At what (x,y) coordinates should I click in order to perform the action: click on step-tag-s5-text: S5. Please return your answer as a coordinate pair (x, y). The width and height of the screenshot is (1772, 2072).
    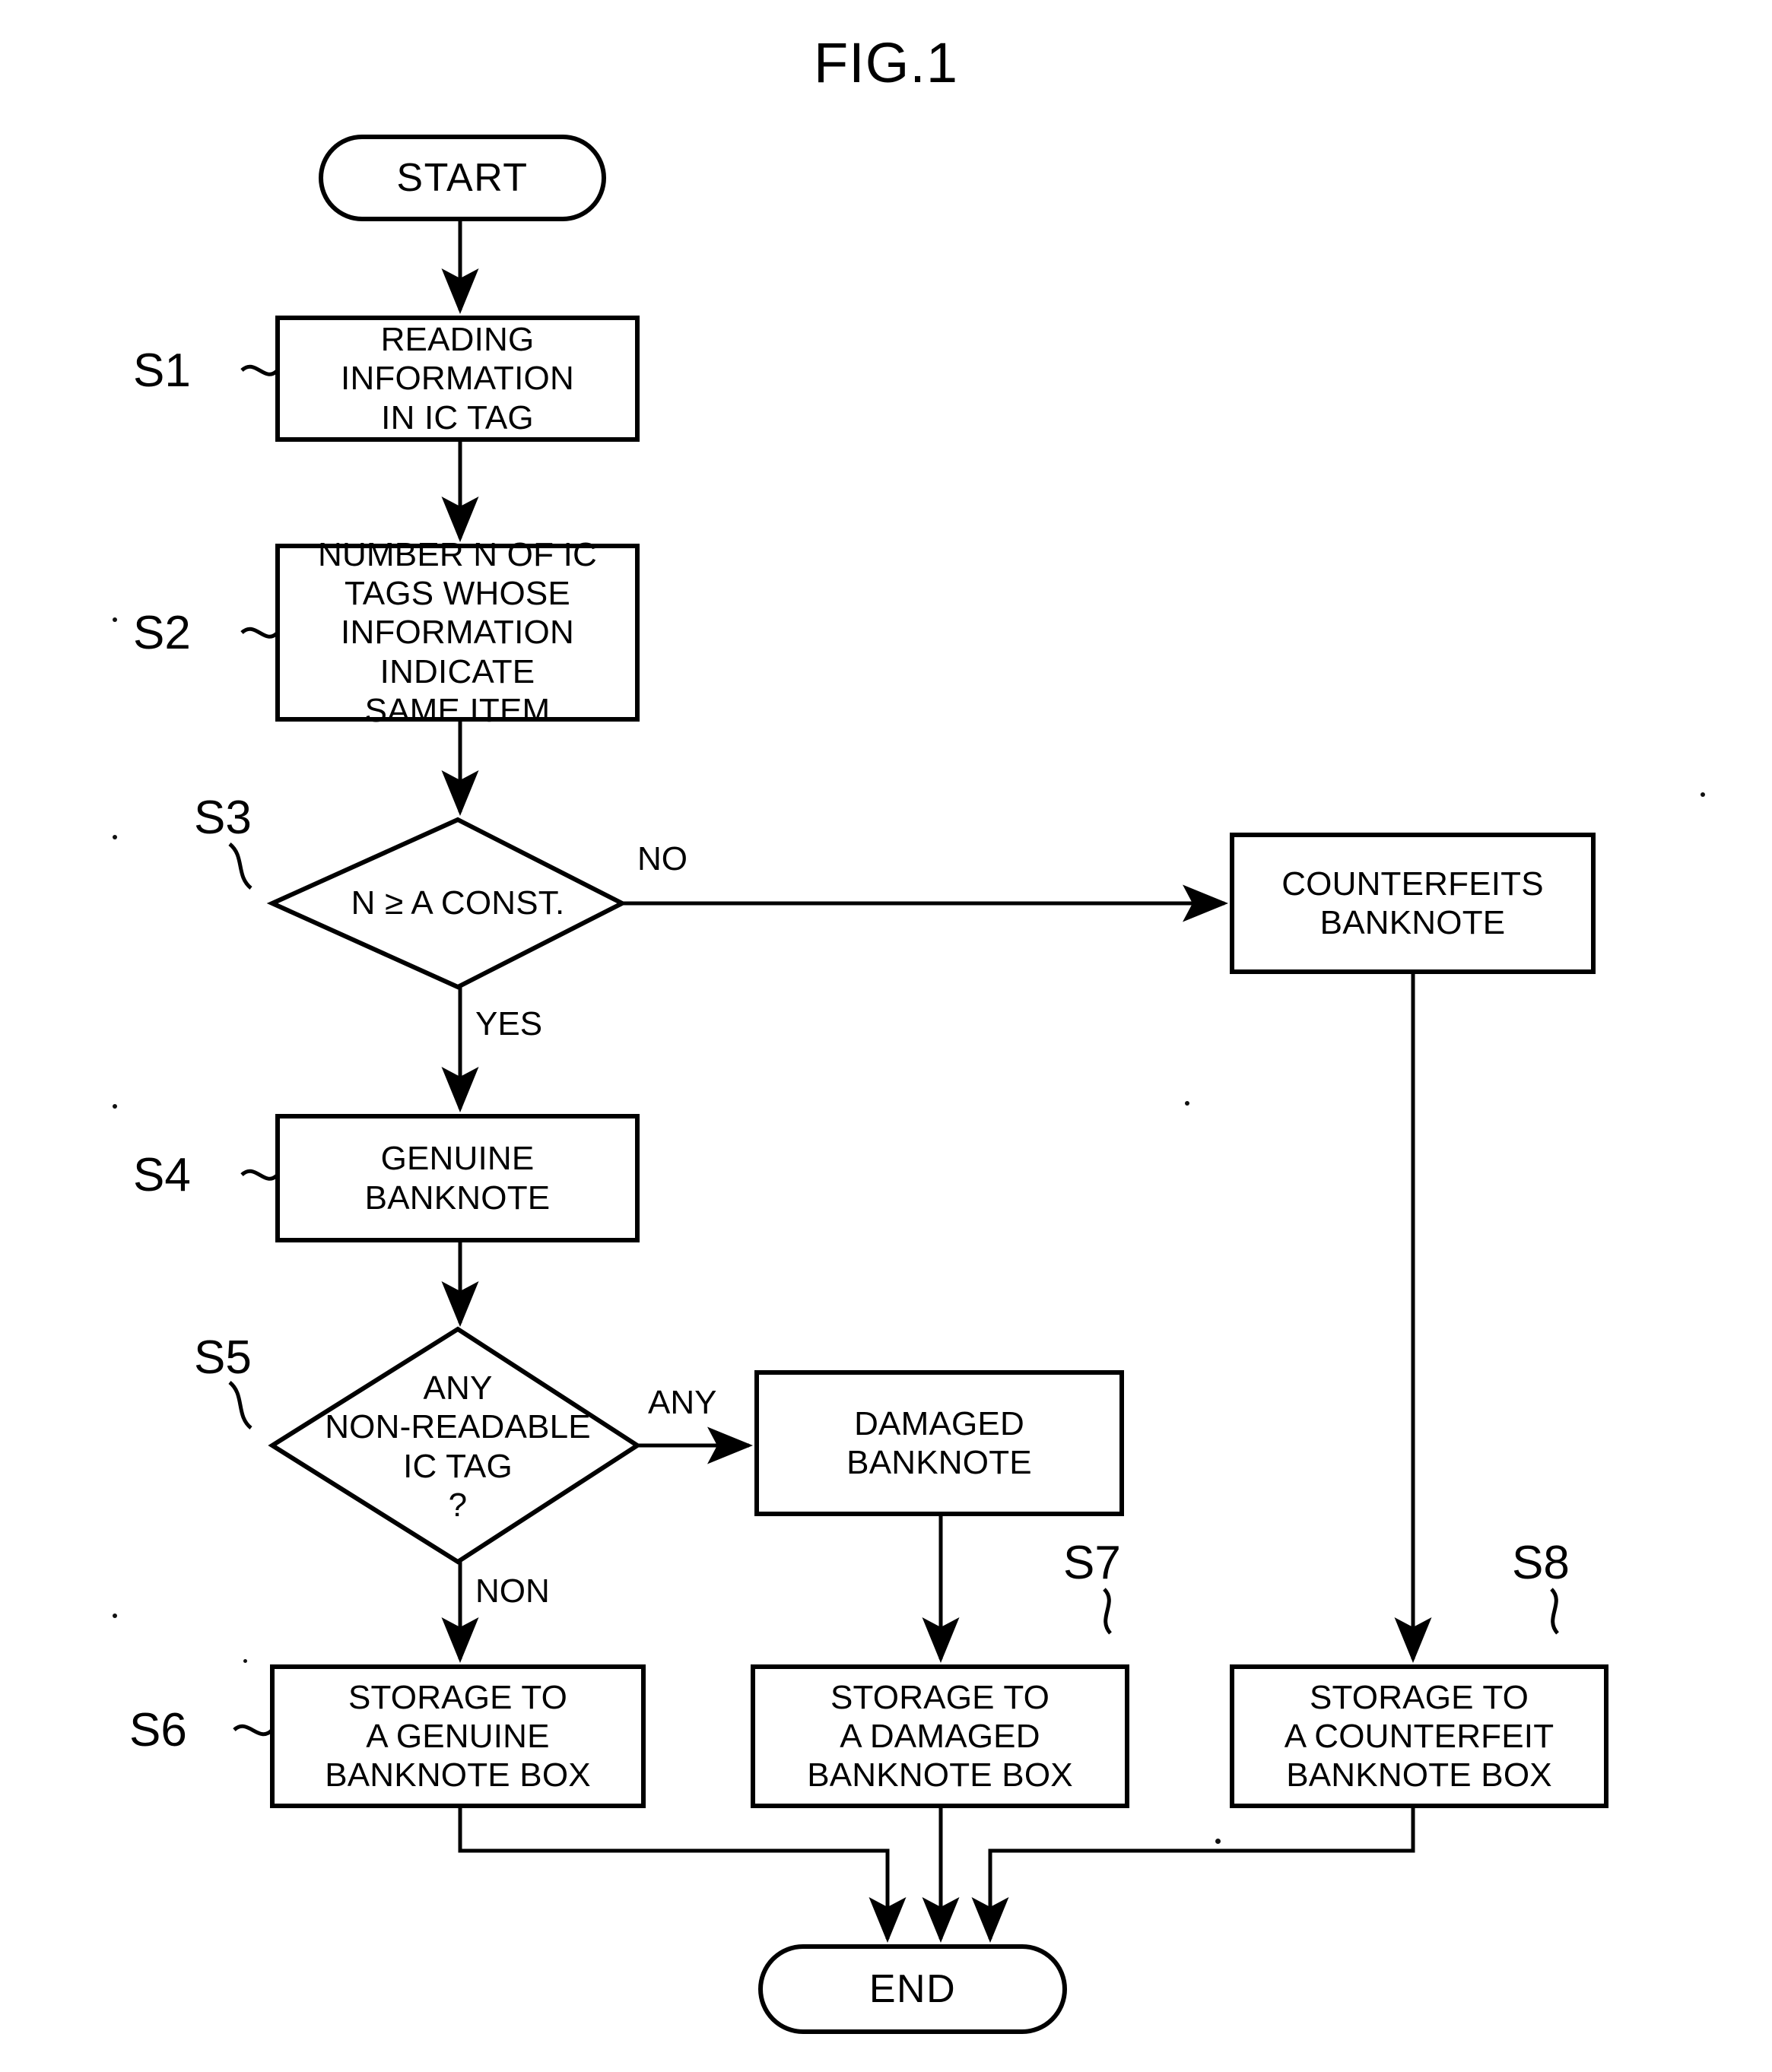
    Looking at the image, I should click on (223, 1357).